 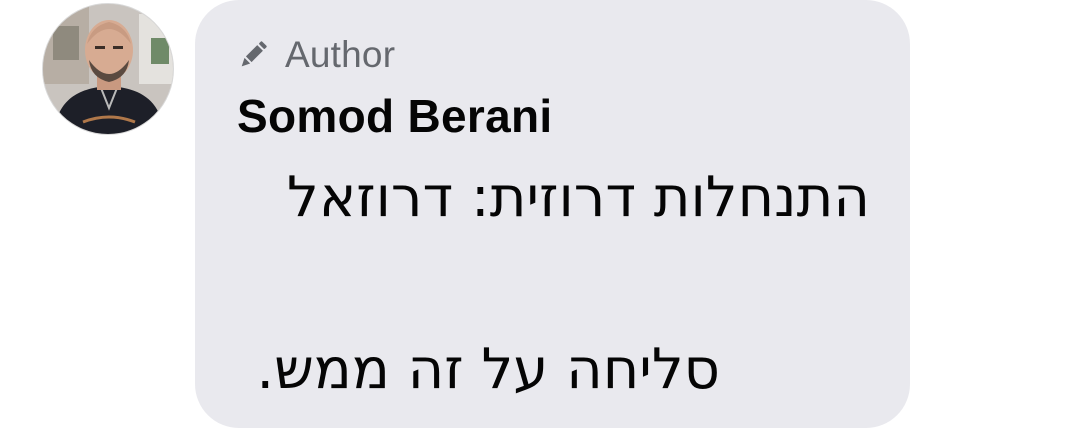 I want to click on avatar-photo, so click(x=108, y=69).